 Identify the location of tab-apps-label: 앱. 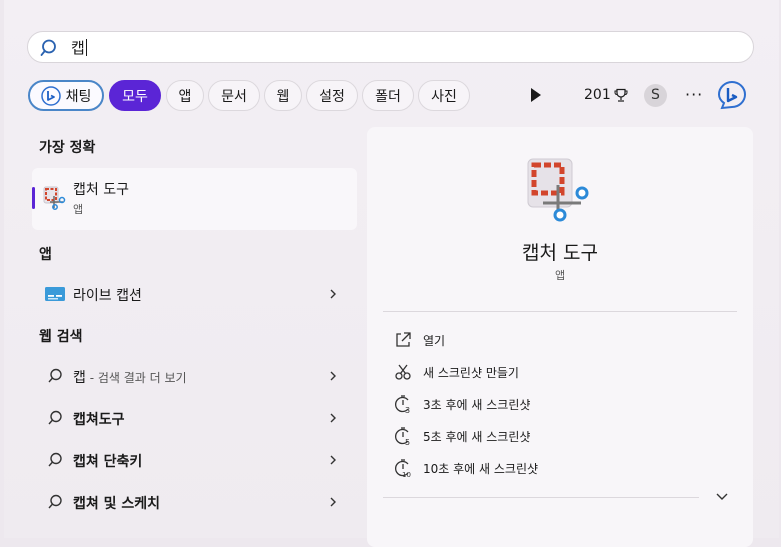
(185, 96).